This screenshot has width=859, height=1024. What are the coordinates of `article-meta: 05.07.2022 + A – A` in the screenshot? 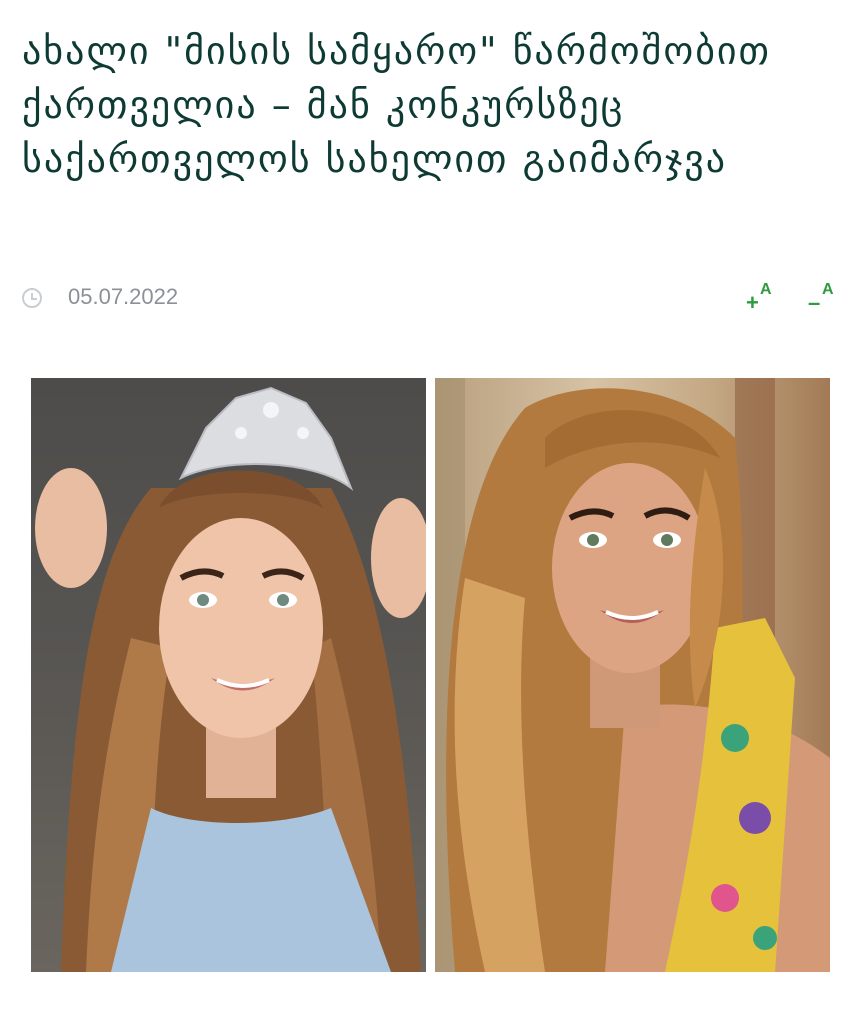 It's located at (431, 302).